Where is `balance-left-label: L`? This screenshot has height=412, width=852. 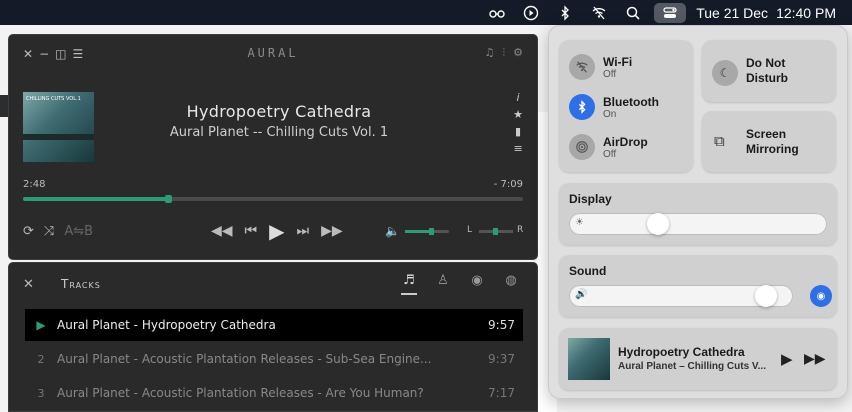 balance-left-label: L is located at coordinates (470, 230).